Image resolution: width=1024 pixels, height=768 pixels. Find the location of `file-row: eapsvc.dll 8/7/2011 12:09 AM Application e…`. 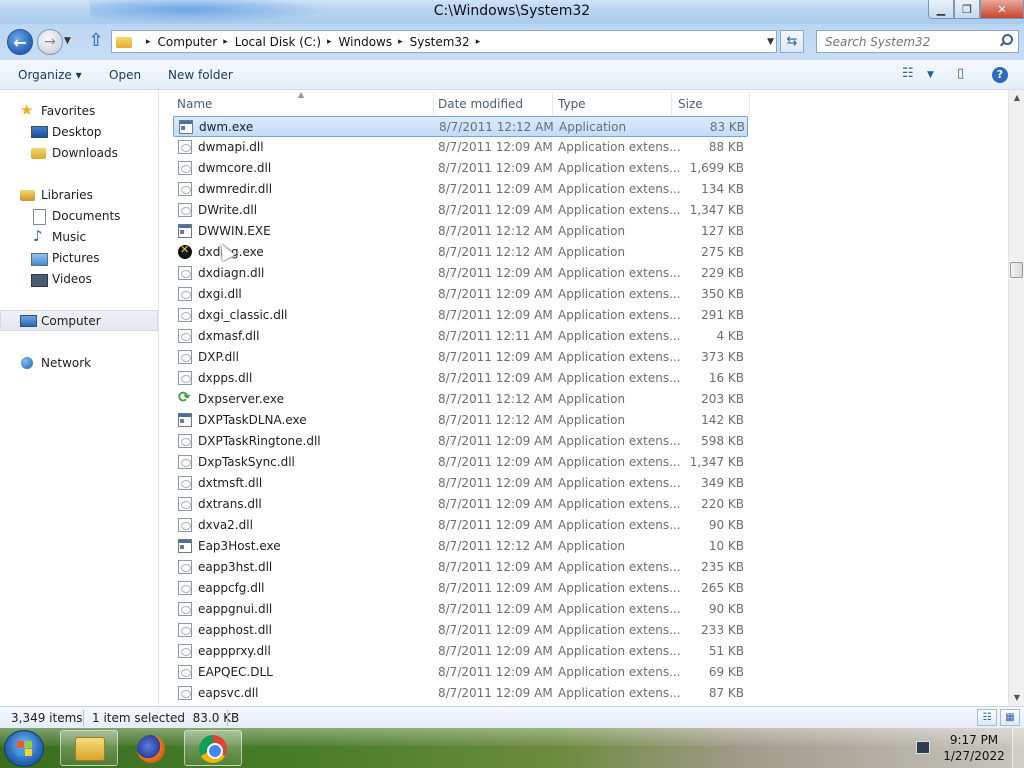

file-row: eapsvc.dll 8/7/2011 12:09 AM Application e… is located at coordinates (460, 693).